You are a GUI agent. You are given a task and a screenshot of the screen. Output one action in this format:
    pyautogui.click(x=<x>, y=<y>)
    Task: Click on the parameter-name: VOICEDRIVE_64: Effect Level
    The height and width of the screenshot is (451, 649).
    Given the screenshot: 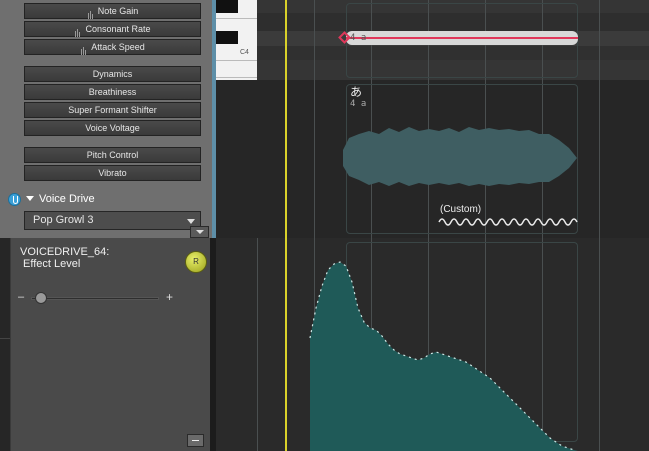 What is the action you would take?
    pyautogui.click(x=65, y=258)
    